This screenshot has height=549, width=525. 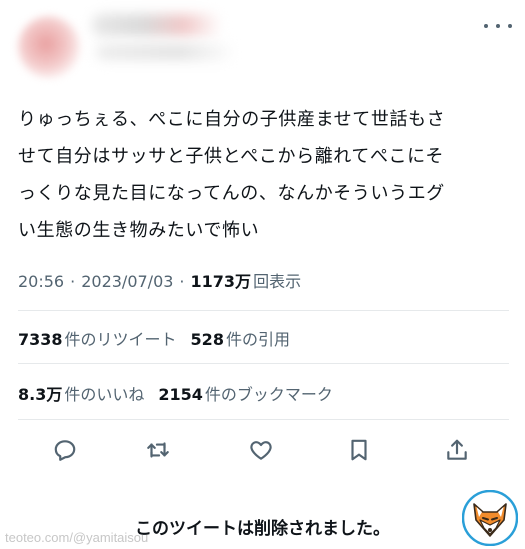 What do you see at coordinates (65, 450) in the screenshot?
I see `reply-icon` at bounding box center [65, 450].